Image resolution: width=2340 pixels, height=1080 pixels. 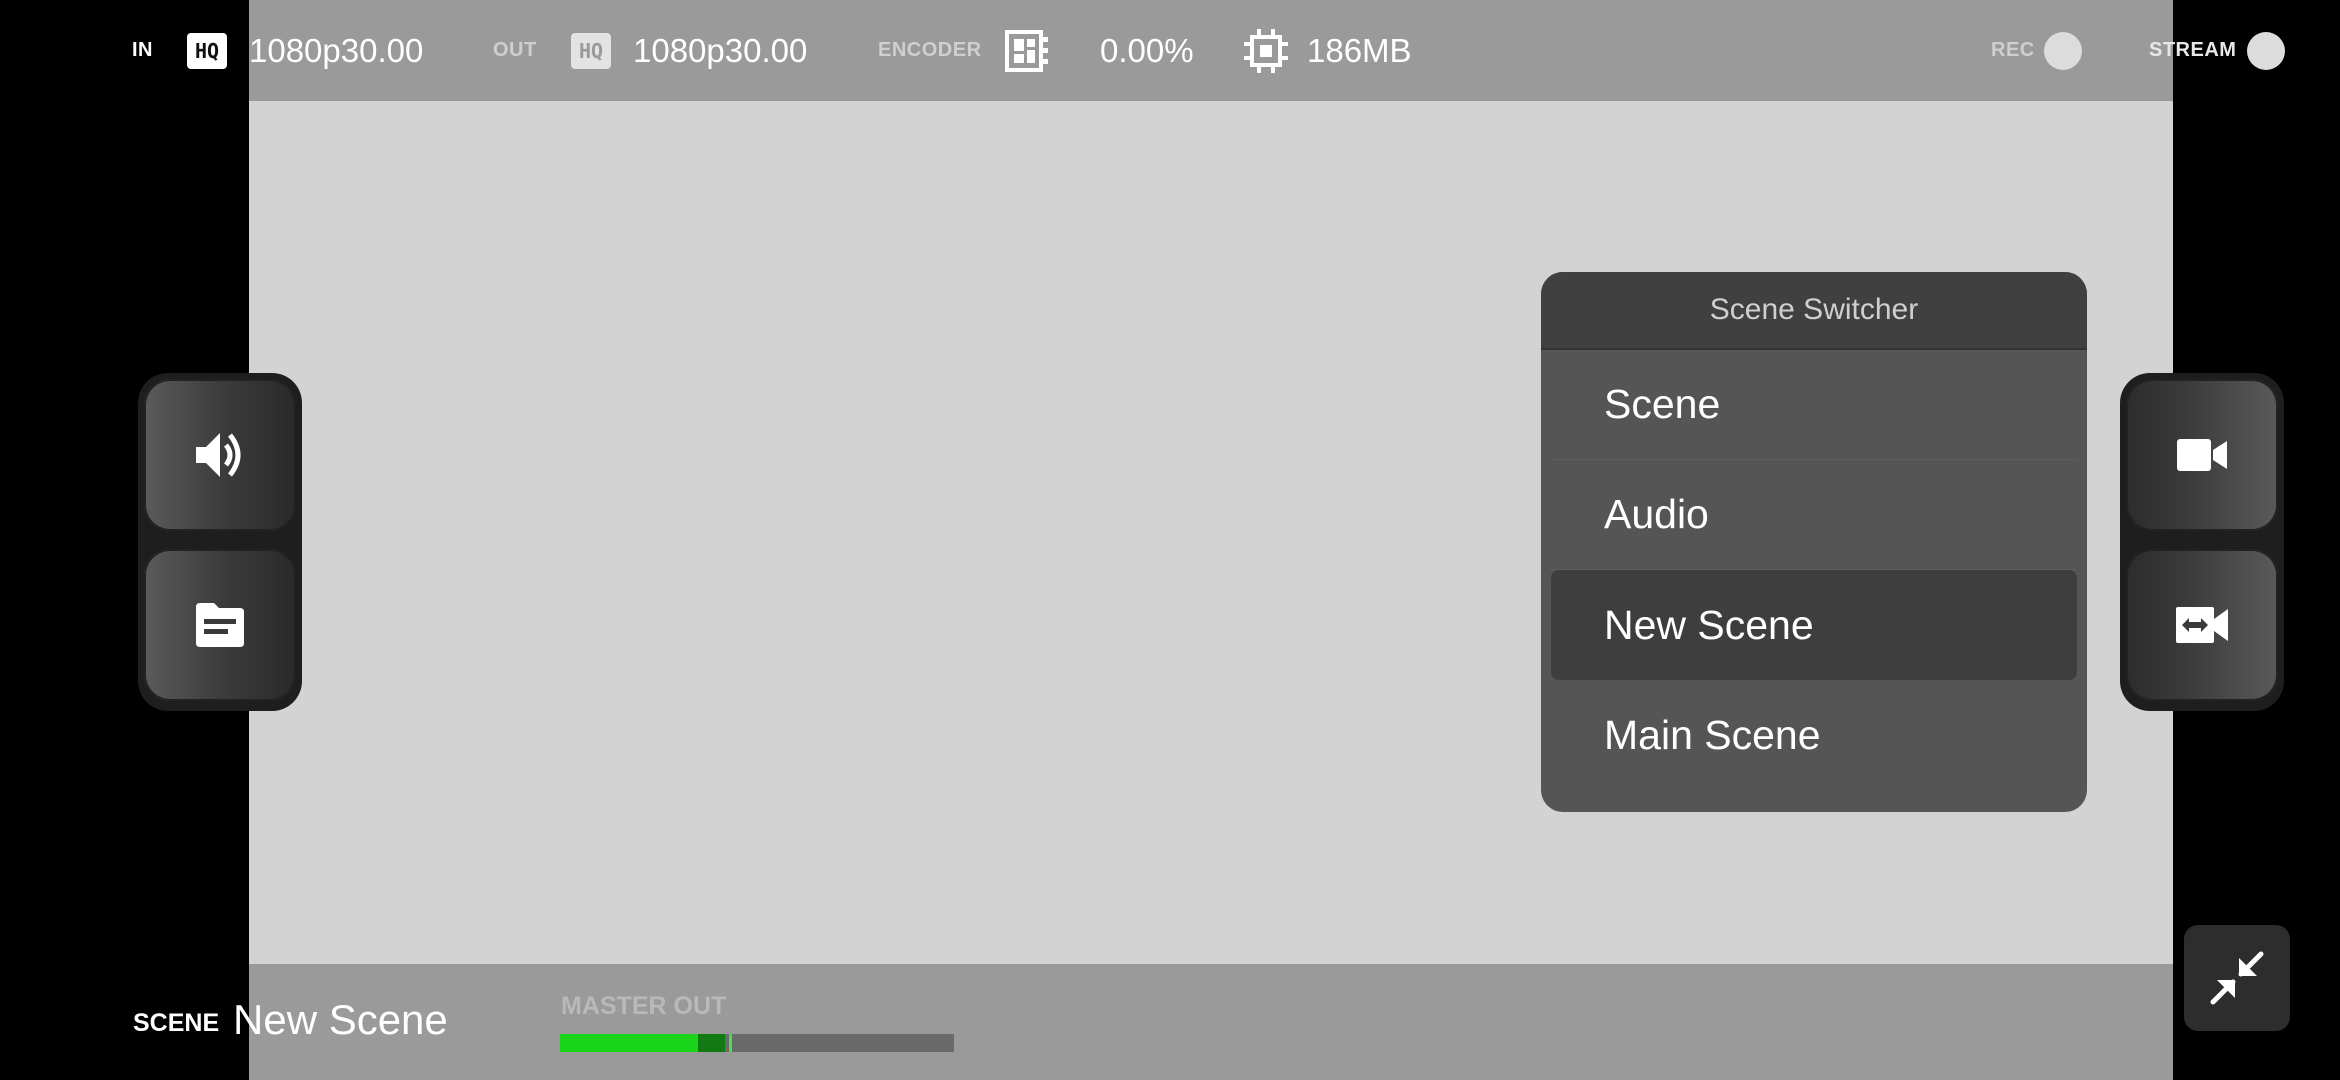 I want to click on right-control-panel, so click(x=2202, y=542).